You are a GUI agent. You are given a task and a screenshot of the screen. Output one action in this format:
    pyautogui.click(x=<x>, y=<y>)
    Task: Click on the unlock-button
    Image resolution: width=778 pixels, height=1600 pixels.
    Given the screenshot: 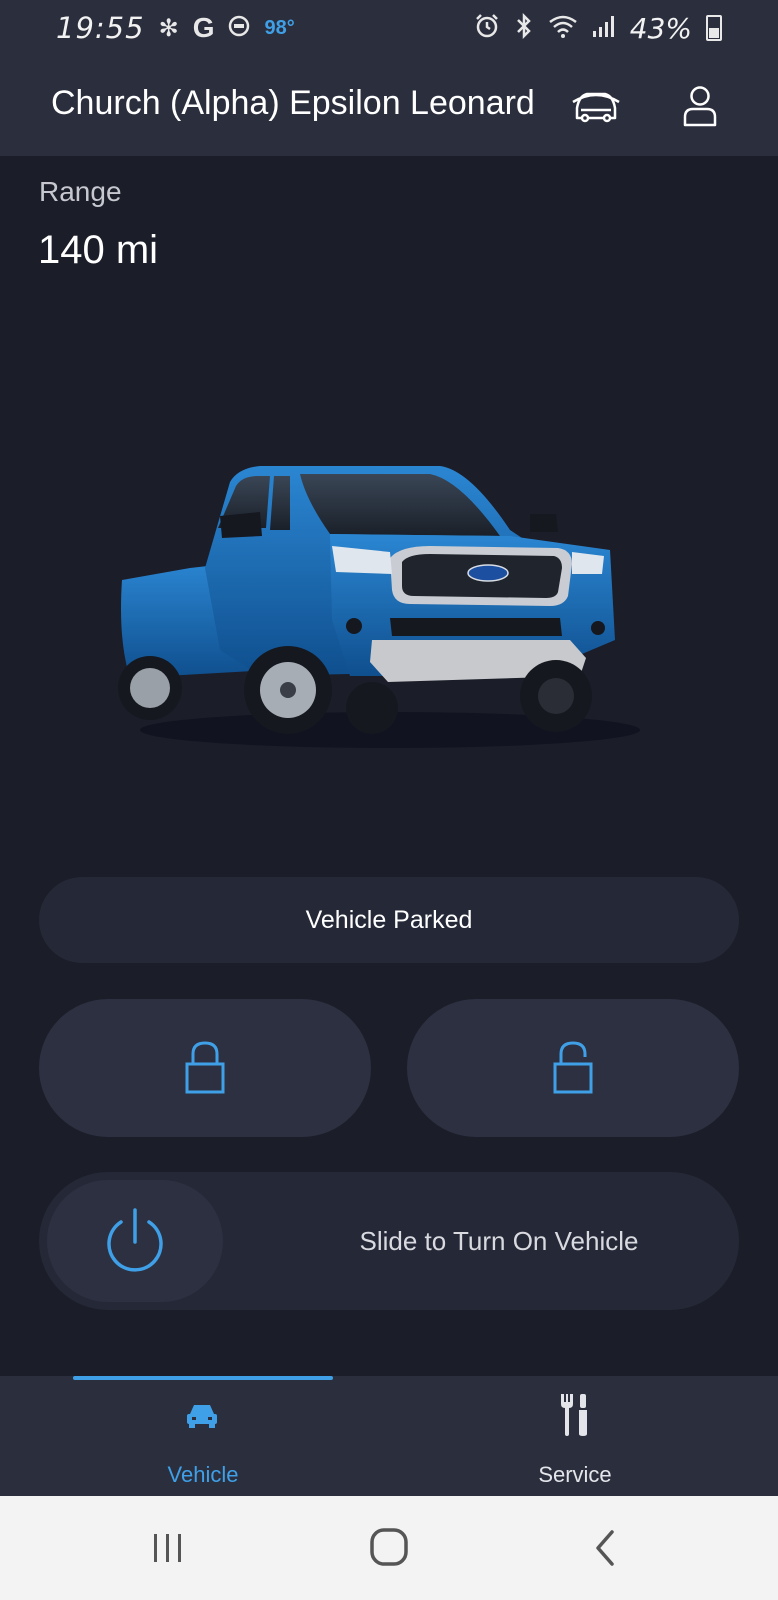 What is the action you would take?
    pyautogui.click(x=573, y=1068)
    